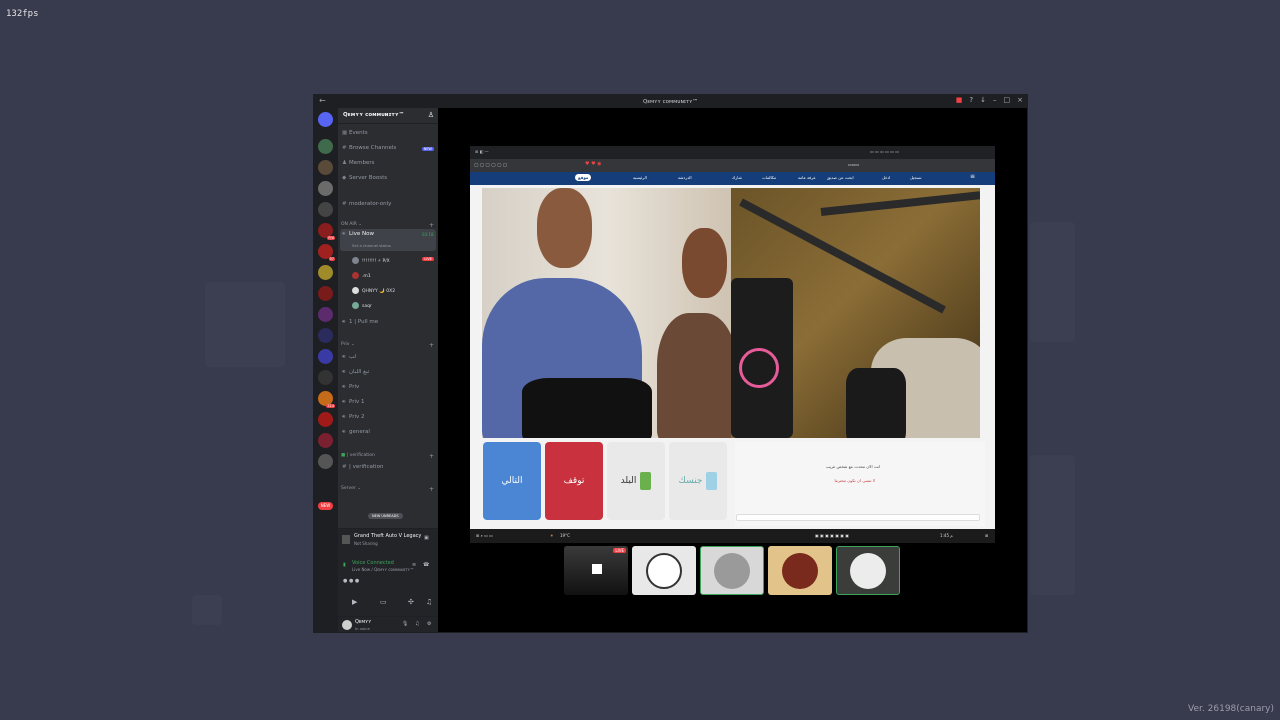 The width and height of the screenshot is (1280, 720). I want to click on help-icon: ?, so click(971, 100).